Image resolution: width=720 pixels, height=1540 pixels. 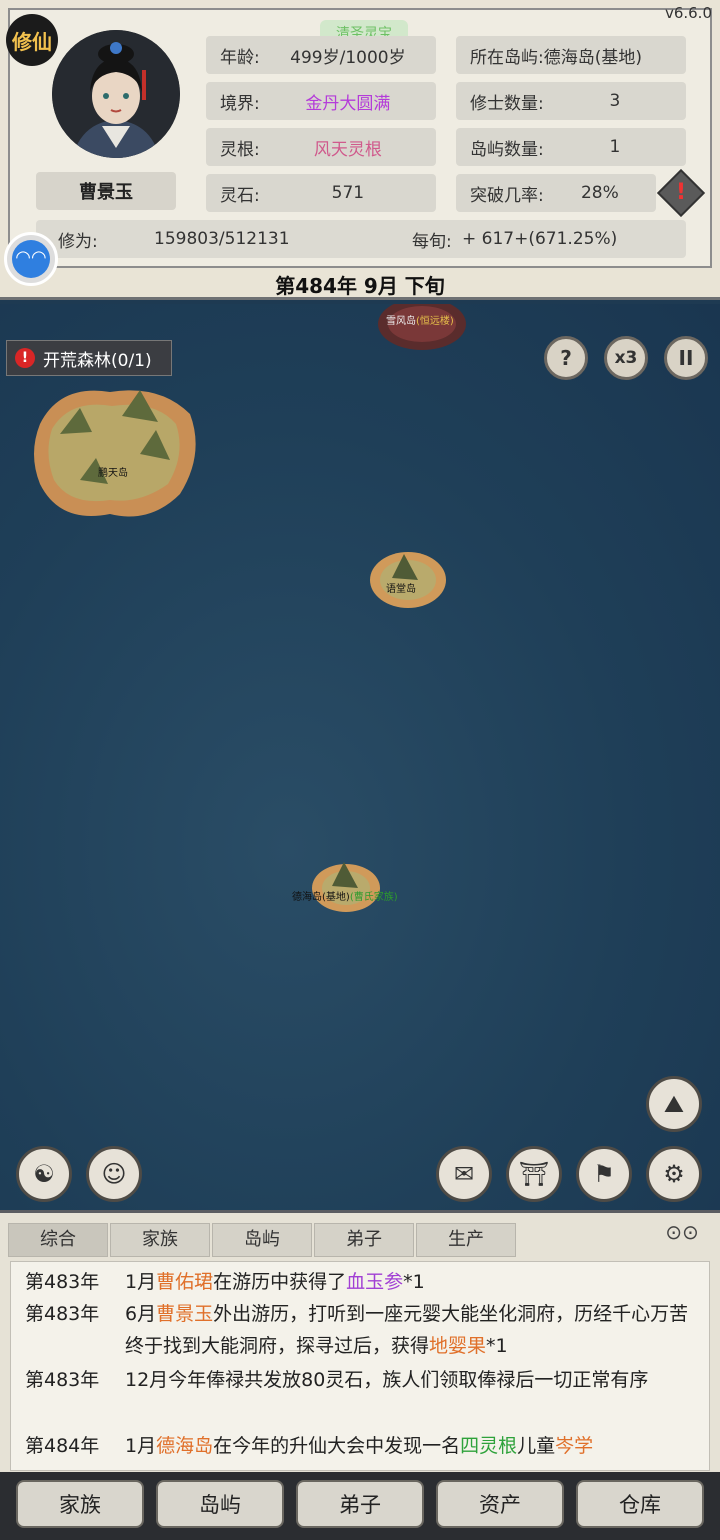 What do you see at coordinates (220, 1504) in the screenshot?
I see `nav-islands: 岛屿` at bounding box center [220, 1504].